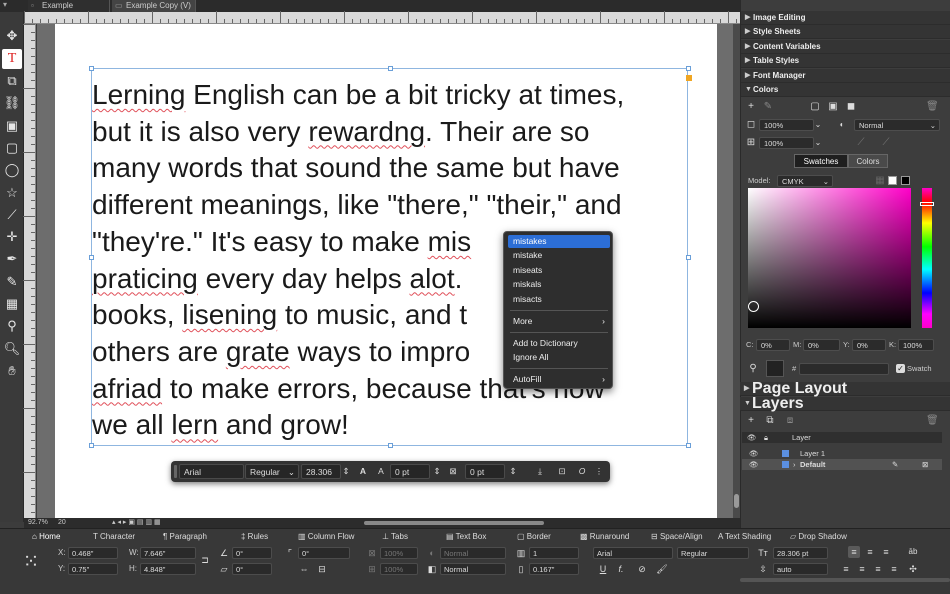 The width and height of the screenshot is (950, 594). I want to click on cyan-field: 0%, so click(773, 345).